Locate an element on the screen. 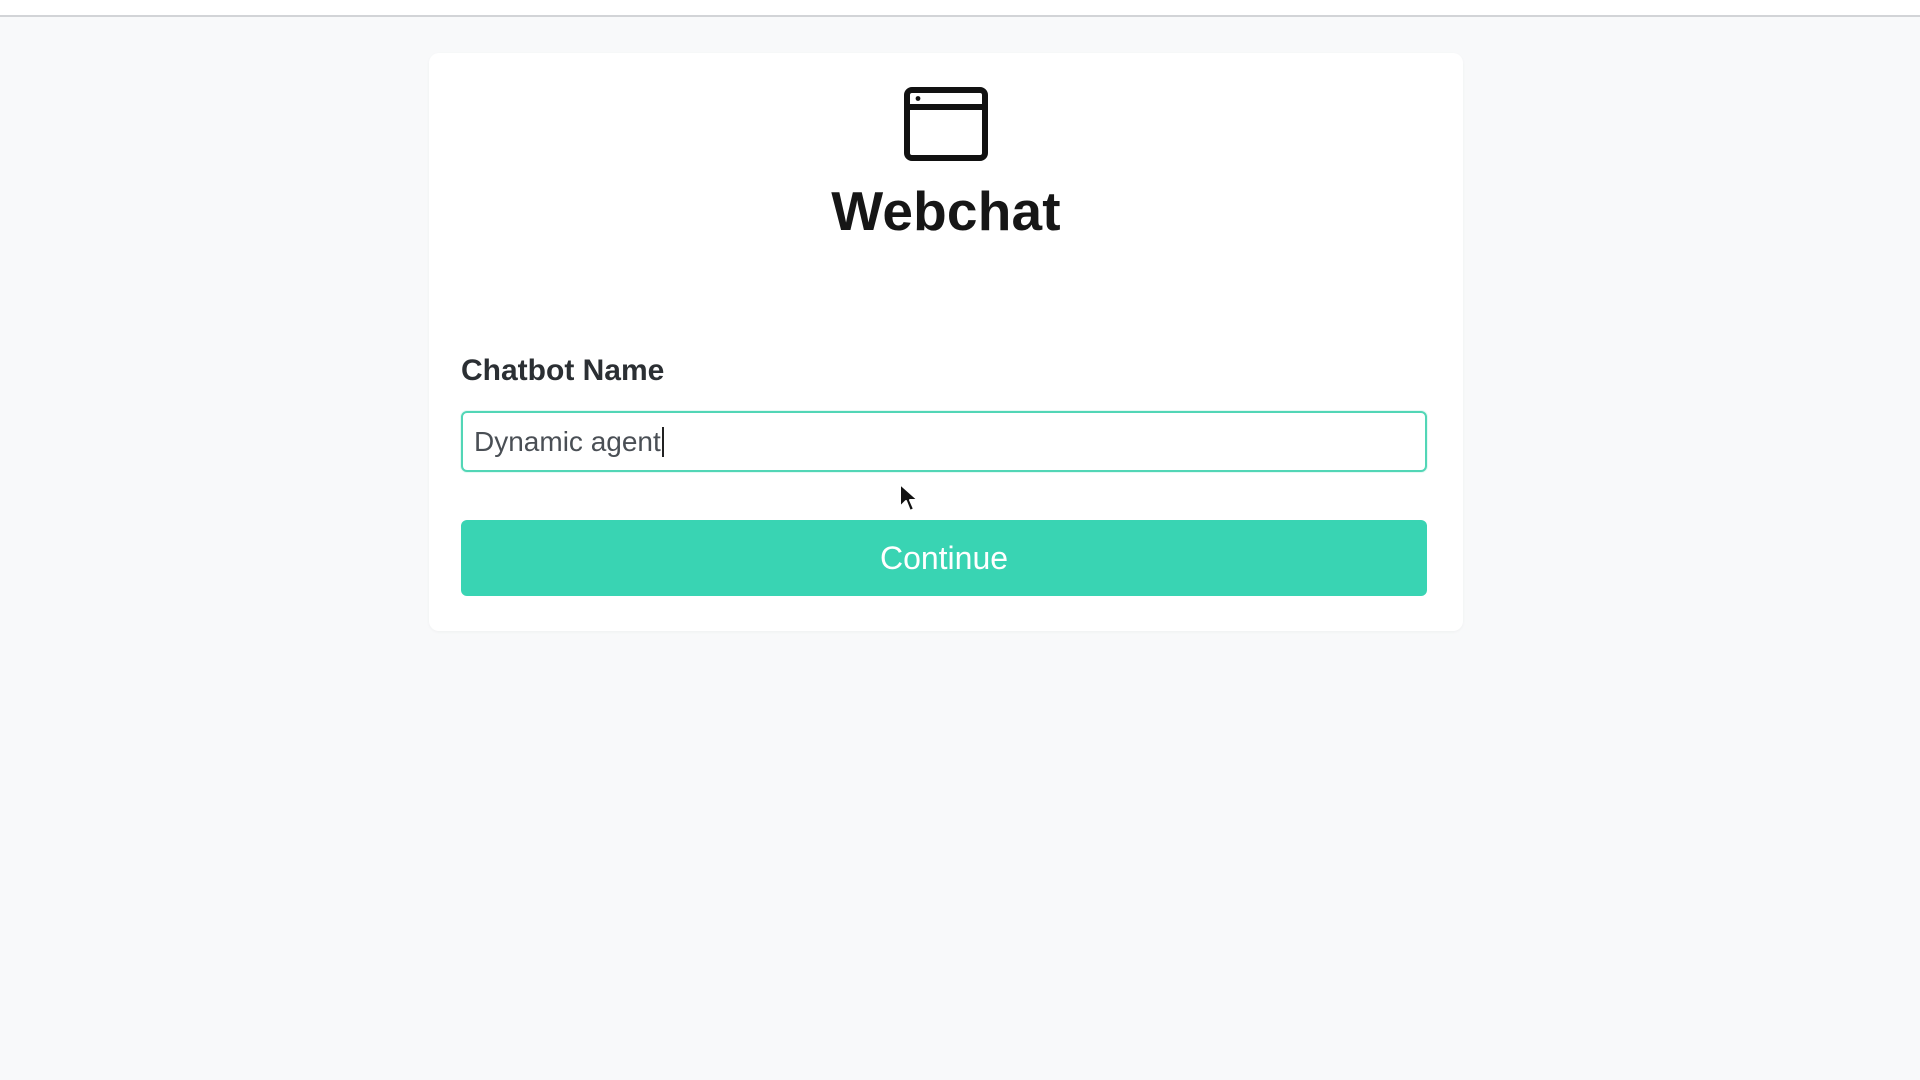  chatbot-name-input: Dynamic agent is located at coordinates (944, 441).